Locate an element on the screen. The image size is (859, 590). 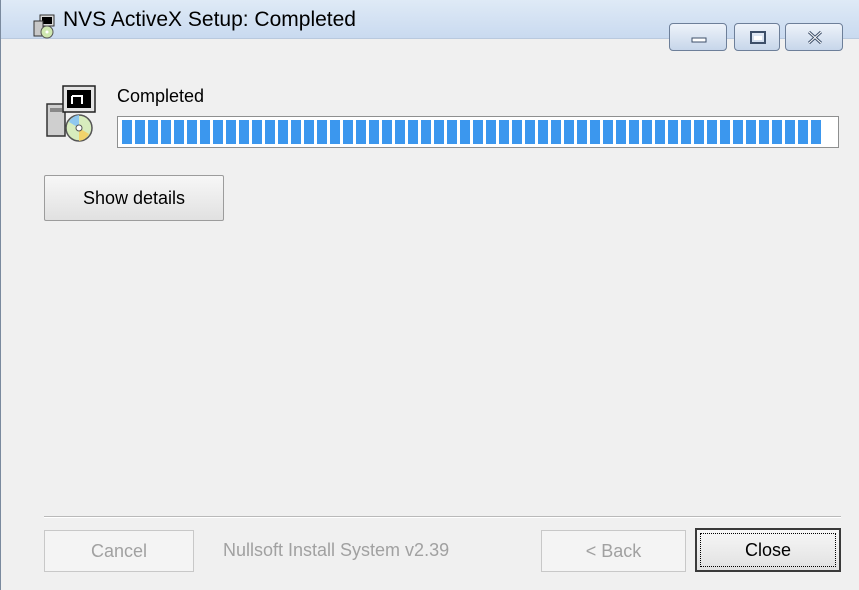
minimize-icon is located at coordinates (699, 40).